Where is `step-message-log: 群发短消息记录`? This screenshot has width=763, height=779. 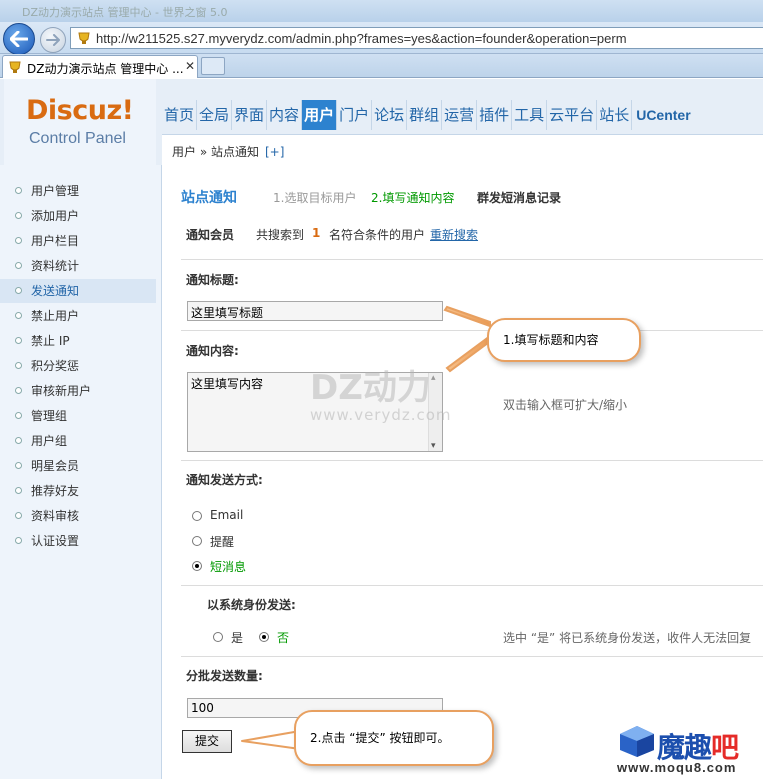
step-message-log: 群发短消息记录 is located at coordinates (519, 197).